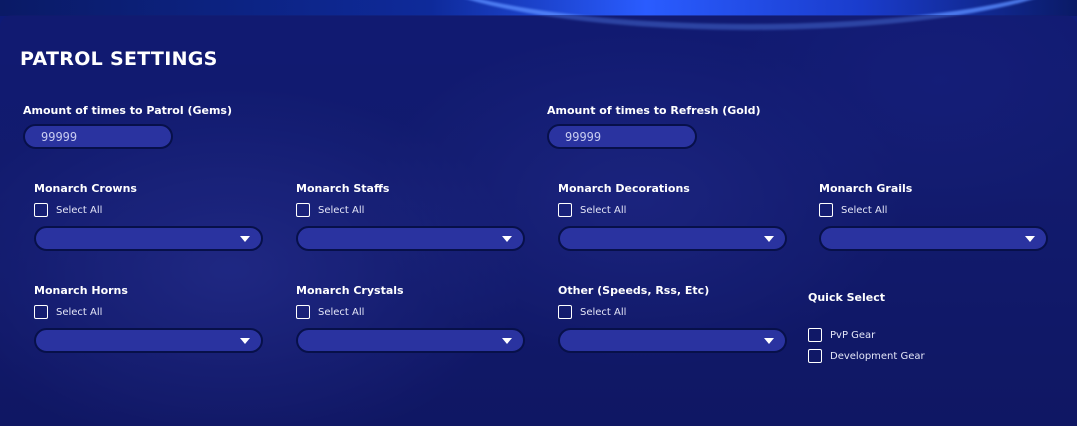  What do you see at coordinates (866, 188) in the screenshot?
I see `category-label-grails: Monarch Grails` at bounding box center [866, 188].